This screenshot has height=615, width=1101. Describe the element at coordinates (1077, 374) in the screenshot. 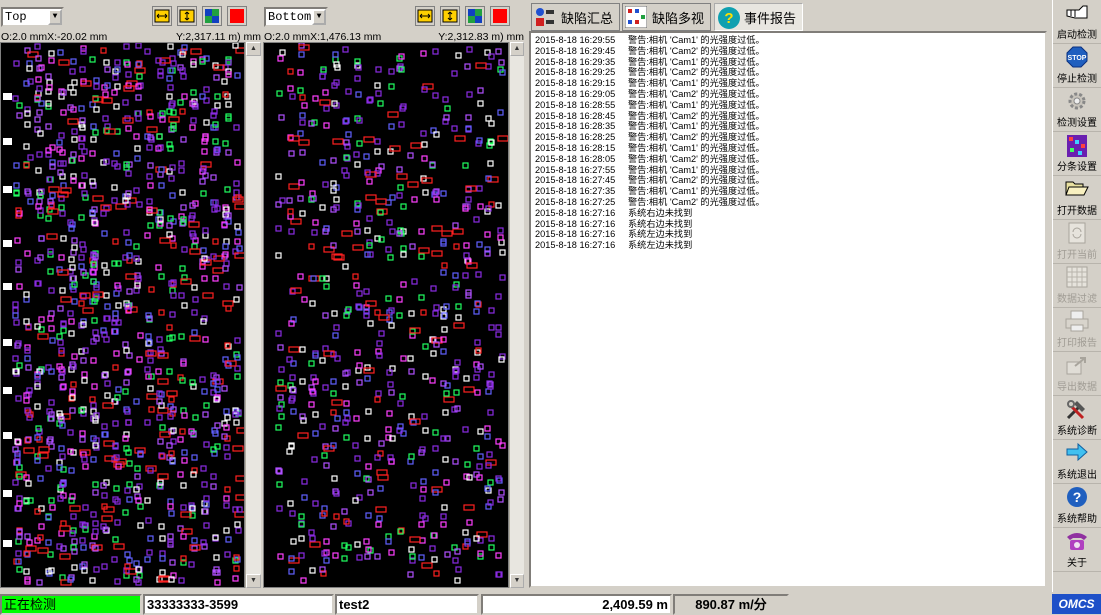

I see `sidebar-button-export: 导出数据` at that location.